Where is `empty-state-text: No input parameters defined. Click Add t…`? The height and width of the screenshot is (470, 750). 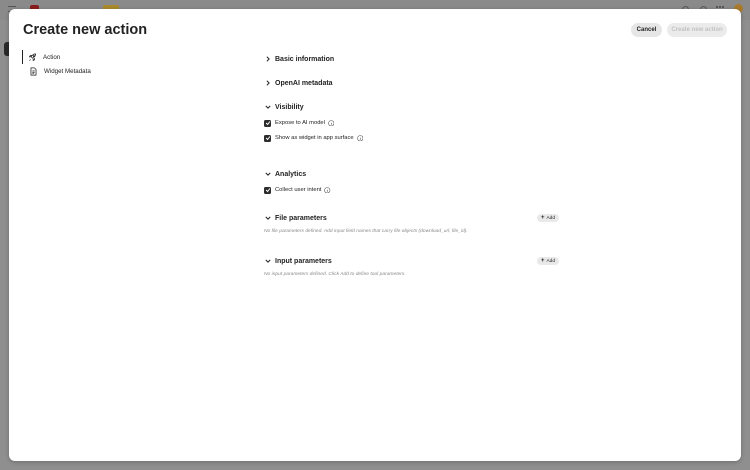
empty-state-text: No input parameters defined. Click Add t… is located at coordinates (335, 274).